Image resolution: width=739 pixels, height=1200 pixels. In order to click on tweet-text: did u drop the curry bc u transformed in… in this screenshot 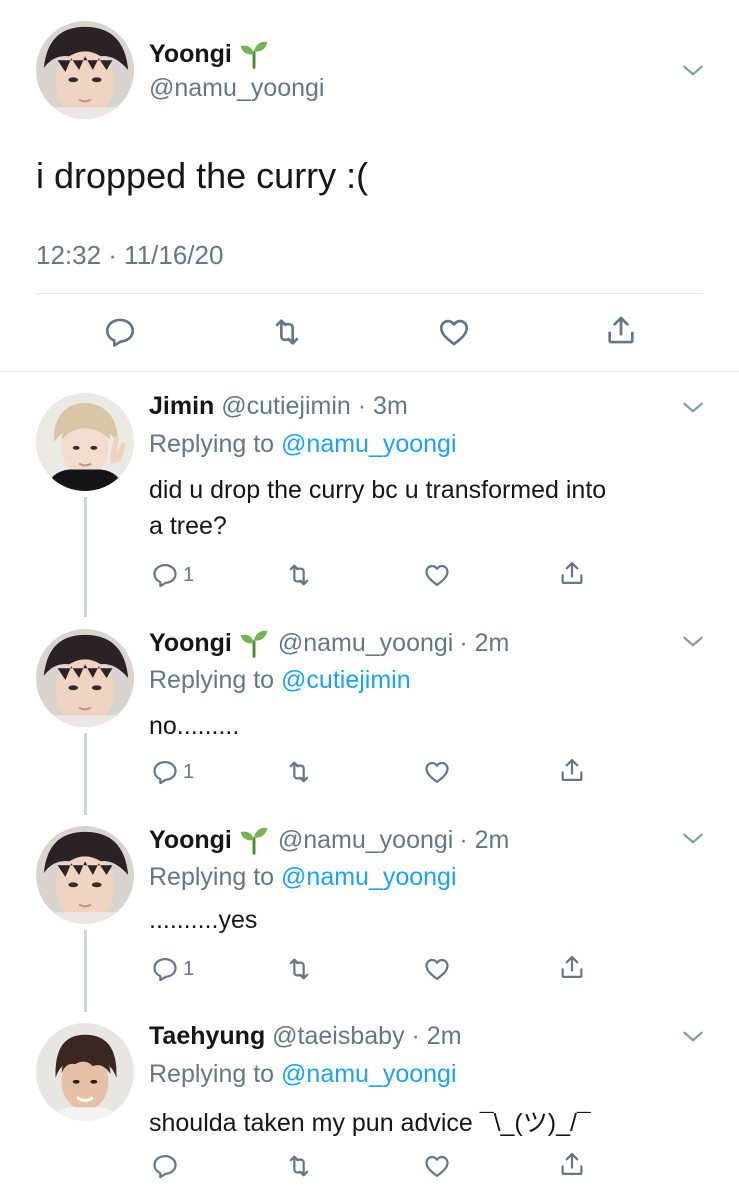, I will do `click(378, 490)`.